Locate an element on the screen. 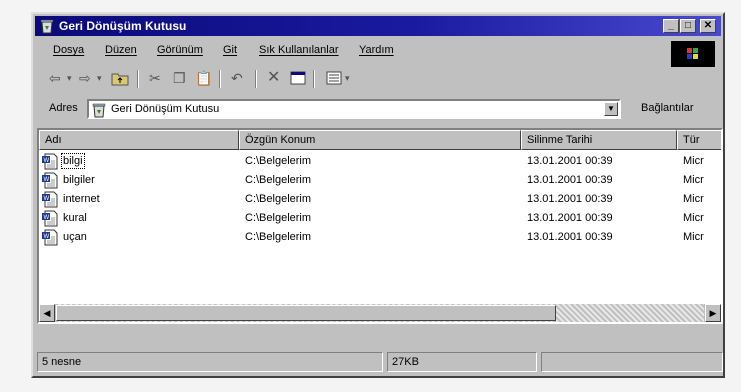  address-label: Adres is located at coordinates (63, 108).